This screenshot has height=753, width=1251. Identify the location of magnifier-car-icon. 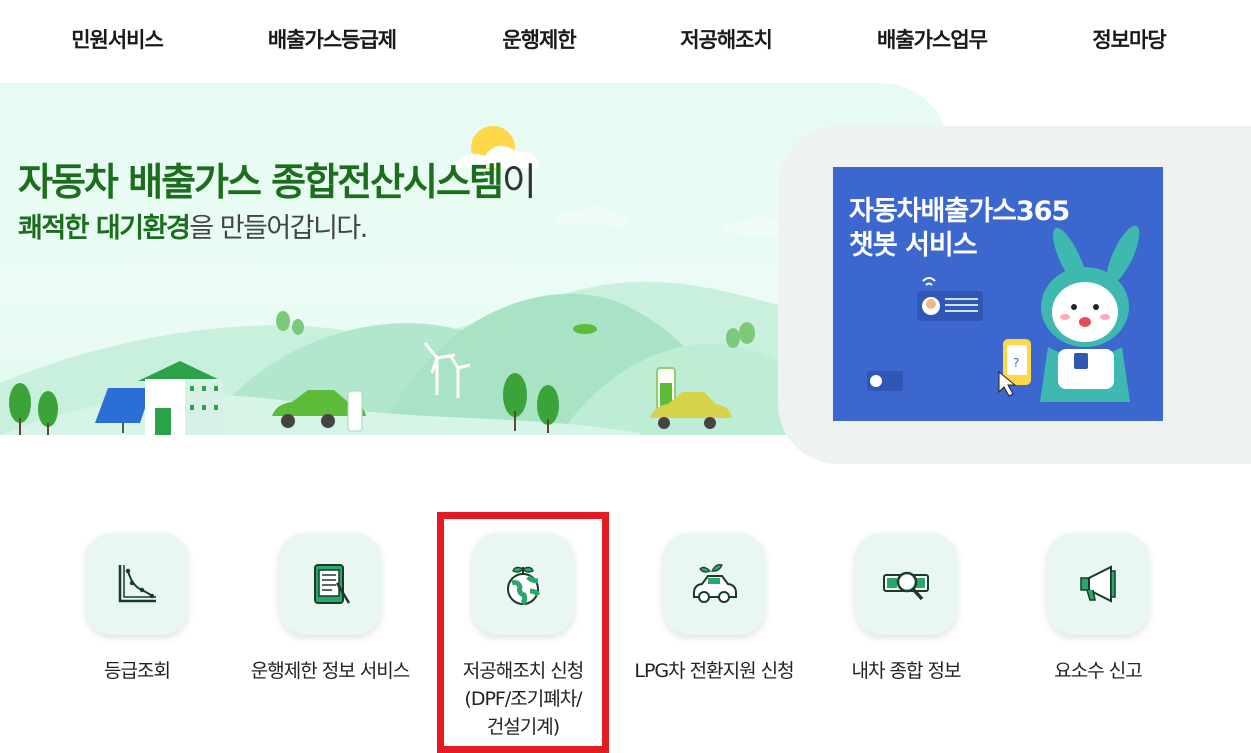
(906, 586).